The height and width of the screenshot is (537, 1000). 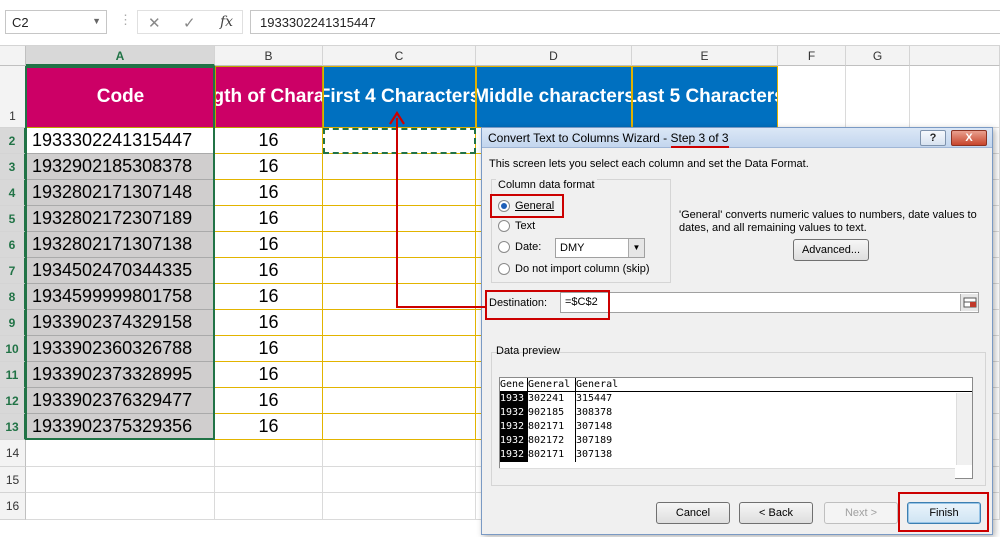 What do you see at coordinates (13, 297) in the screenshot?
I see `row-header: 8` at bounding box center [13, 297].